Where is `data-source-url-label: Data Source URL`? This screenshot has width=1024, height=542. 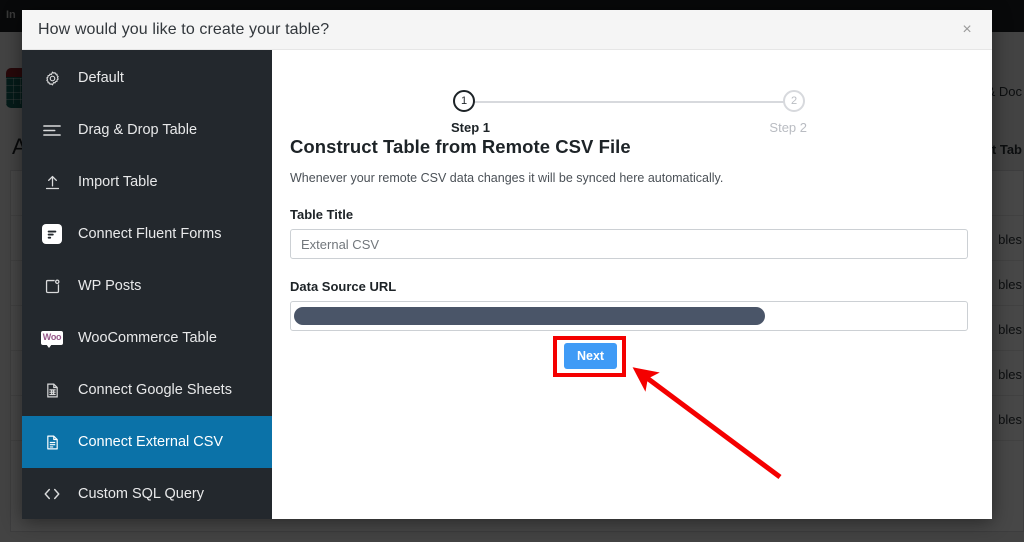 data-source-url-label: Data Source URL is located at coordinates (343, 286).